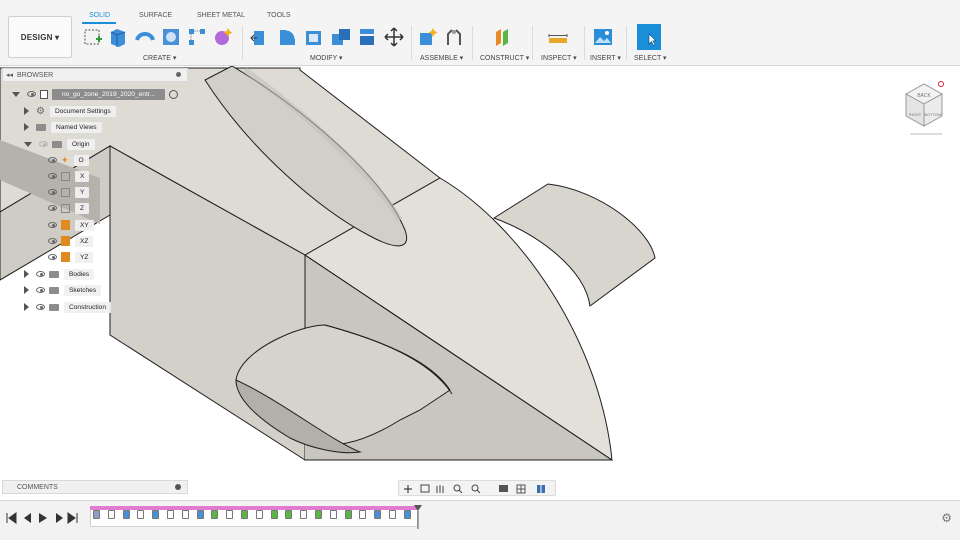 Image resolution: width=960 pixels, height=540 pixels. I want to click on previous-step-icon, so click(27, 518).